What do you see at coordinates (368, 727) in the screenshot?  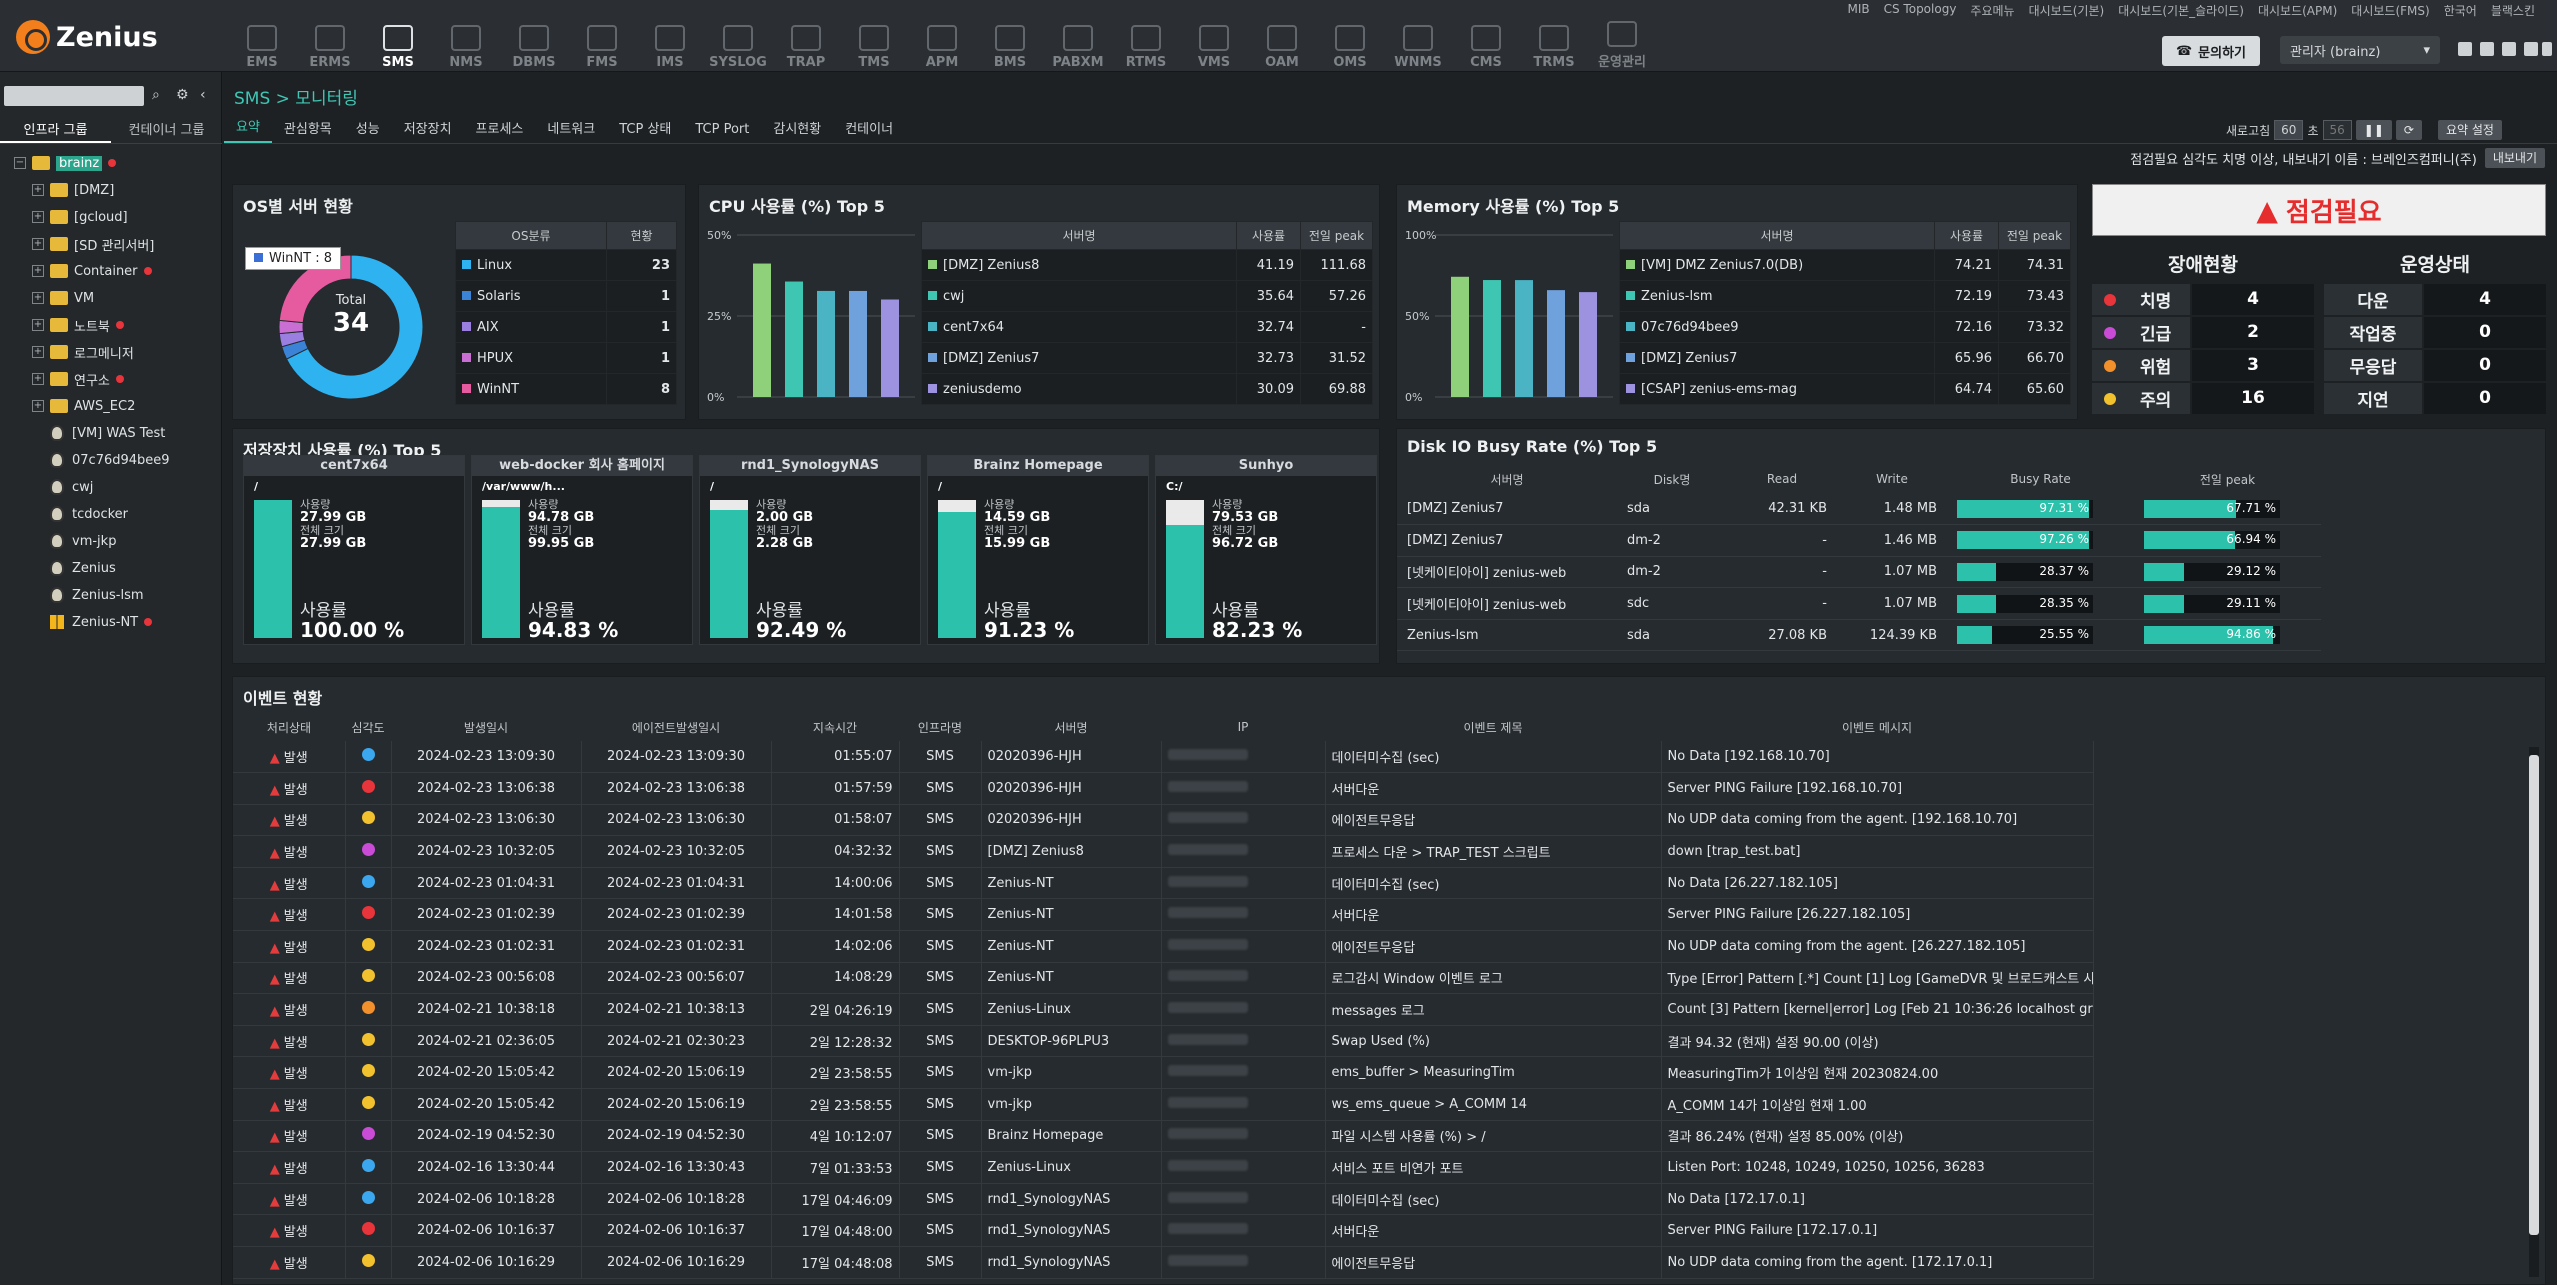 I see `event-col-header: 심각도` at bounding box center [368, 727].